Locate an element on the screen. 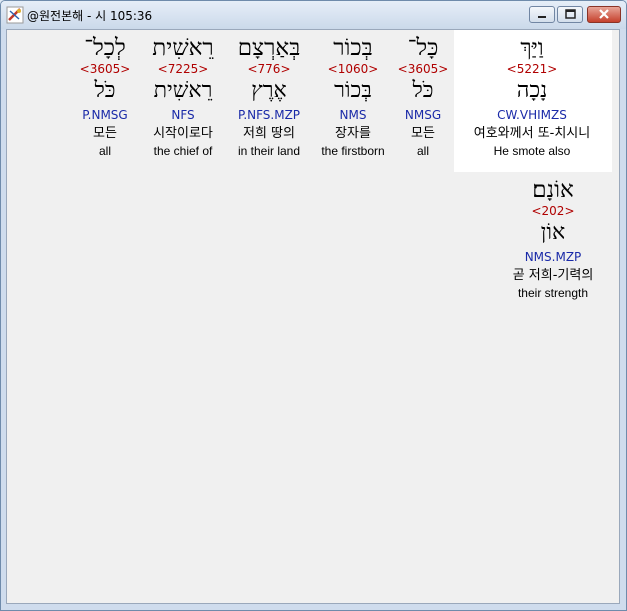  morphology-code: P.NMSG is located at coordinates (105, 115).